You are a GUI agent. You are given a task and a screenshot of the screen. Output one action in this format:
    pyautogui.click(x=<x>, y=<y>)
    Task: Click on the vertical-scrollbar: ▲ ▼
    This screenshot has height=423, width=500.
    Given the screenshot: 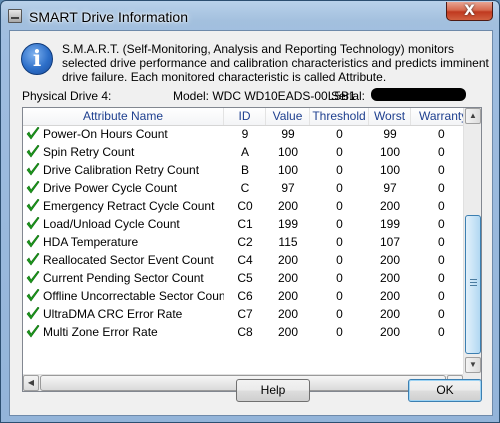 What is the action you would take?
    pyautogui.click(x=472, y=241)
    